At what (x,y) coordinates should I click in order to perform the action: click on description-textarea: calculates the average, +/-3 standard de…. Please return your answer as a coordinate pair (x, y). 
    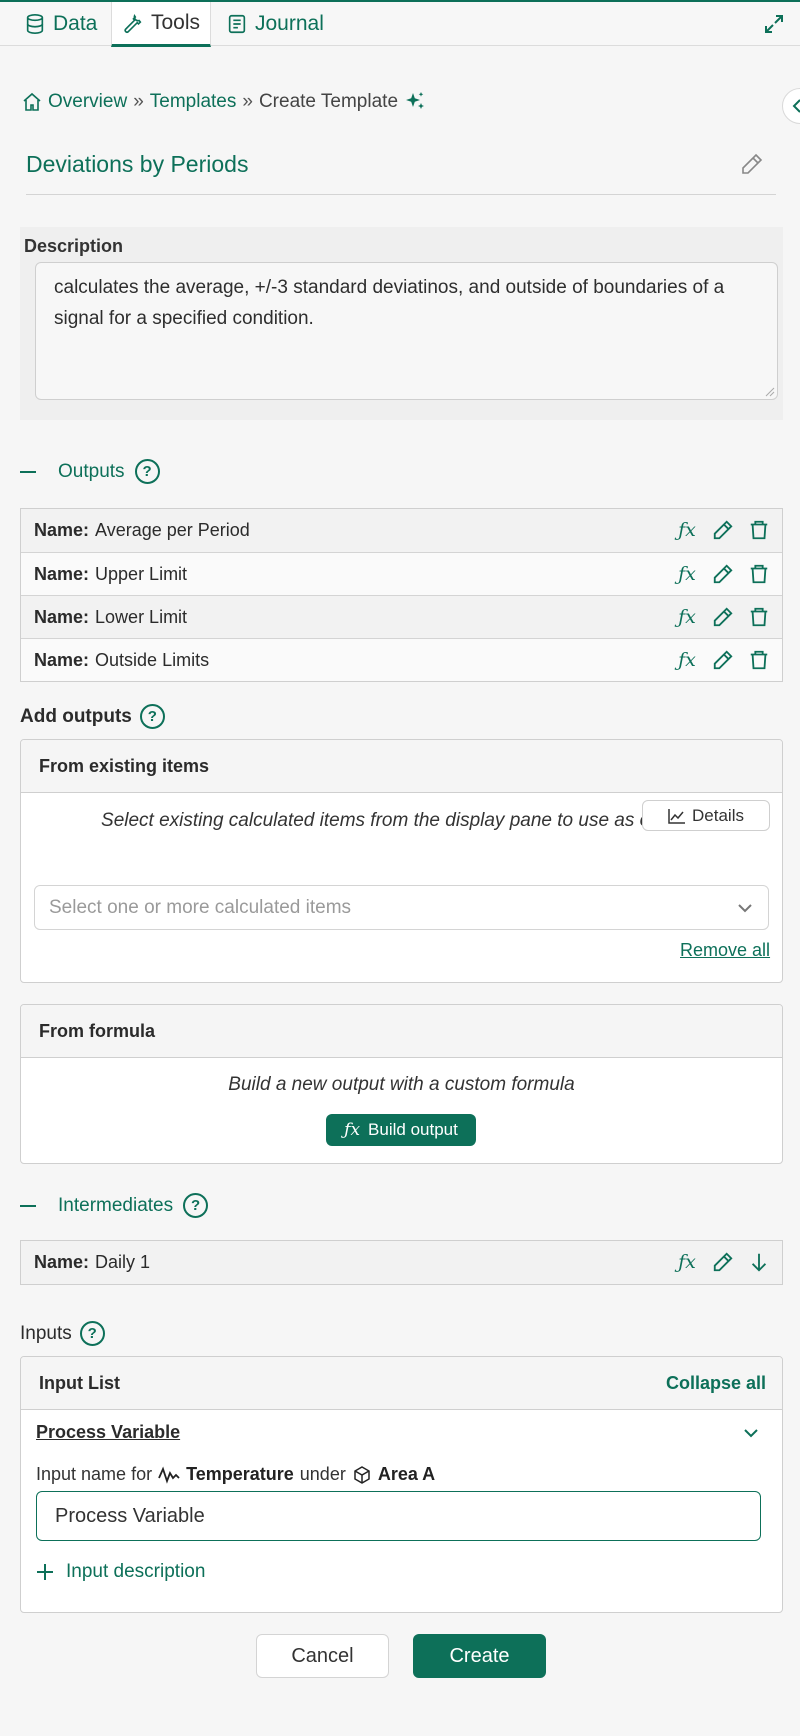
    Looking at the image, I should click on (406, 331).